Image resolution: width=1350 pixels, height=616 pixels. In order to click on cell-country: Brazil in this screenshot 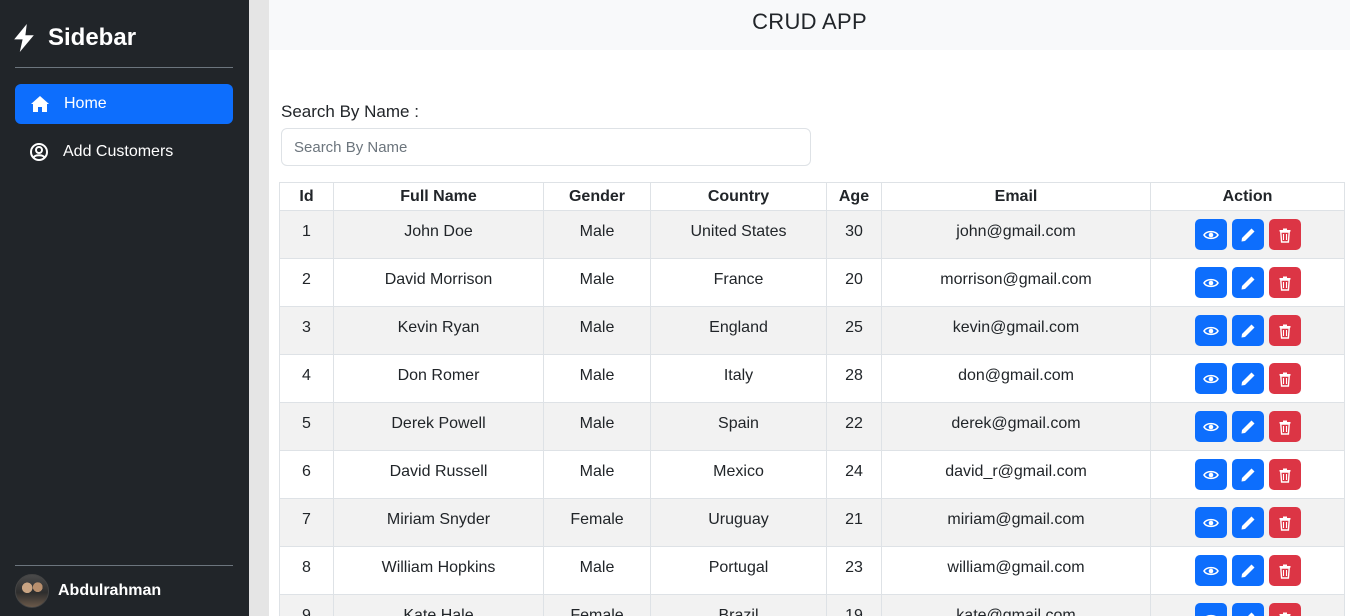, I will do `click(738, 605)`.